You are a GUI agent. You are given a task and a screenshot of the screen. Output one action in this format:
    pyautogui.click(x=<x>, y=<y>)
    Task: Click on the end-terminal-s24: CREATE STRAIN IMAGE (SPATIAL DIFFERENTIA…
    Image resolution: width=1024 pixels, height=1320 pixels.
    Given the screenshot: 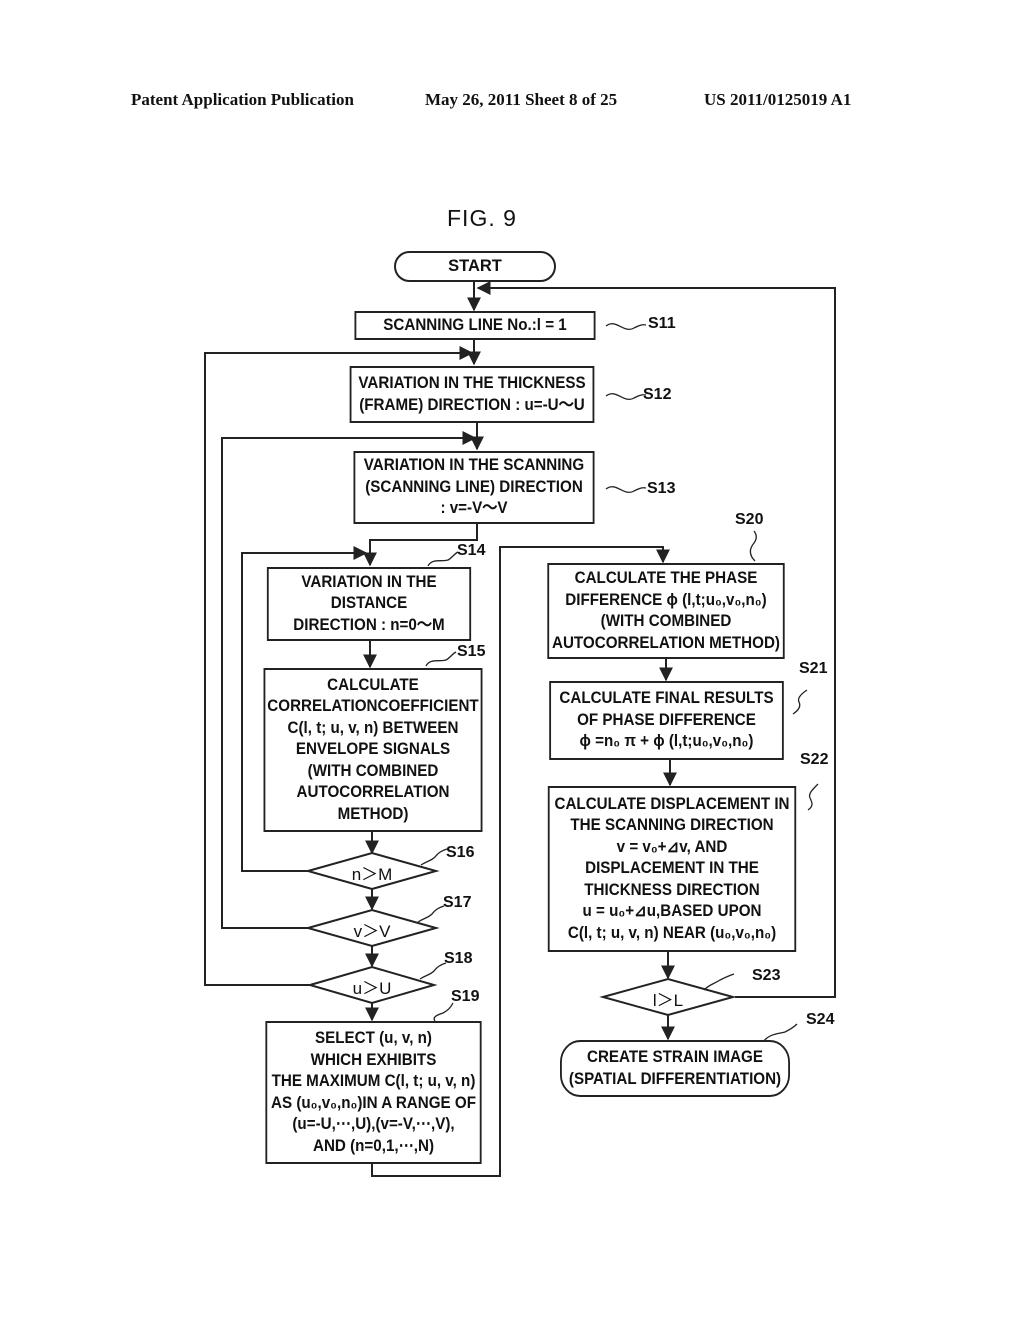 What is the action you would take?
    pyautogui.click(x=675, y=1068)
    